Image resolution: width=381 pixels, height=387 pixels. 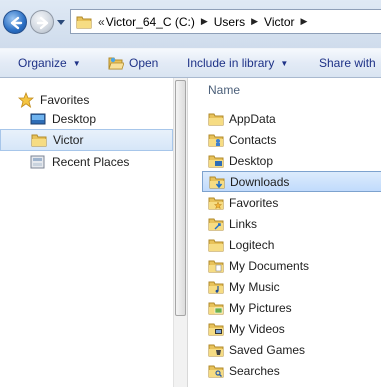 I want to click on favorites-folder-icon, so click(x=216, y=203).